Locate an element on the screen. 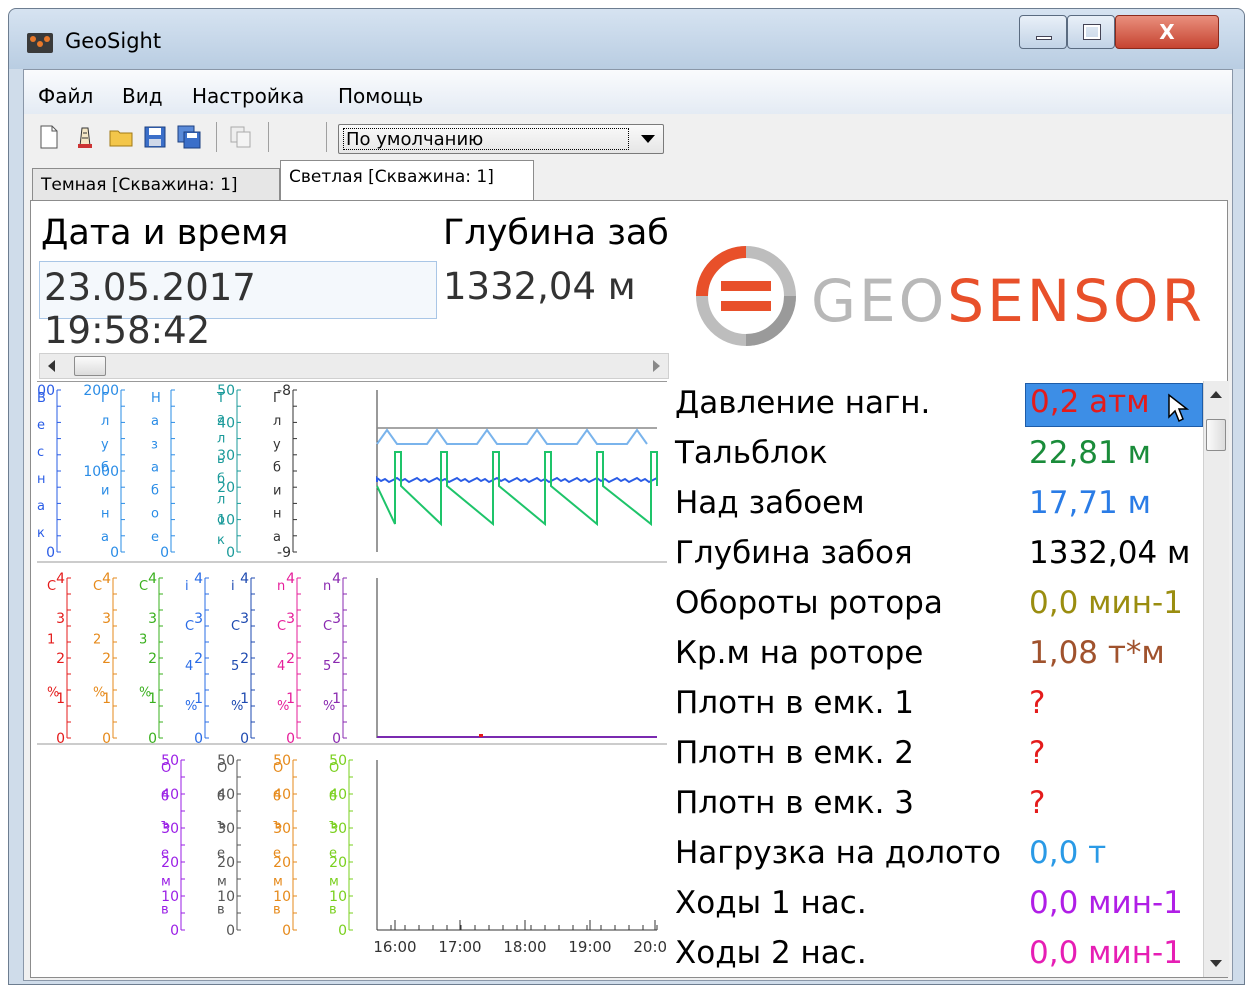 The image size is (1245, 985). minimize-button is located at coordinates (1043, 32).